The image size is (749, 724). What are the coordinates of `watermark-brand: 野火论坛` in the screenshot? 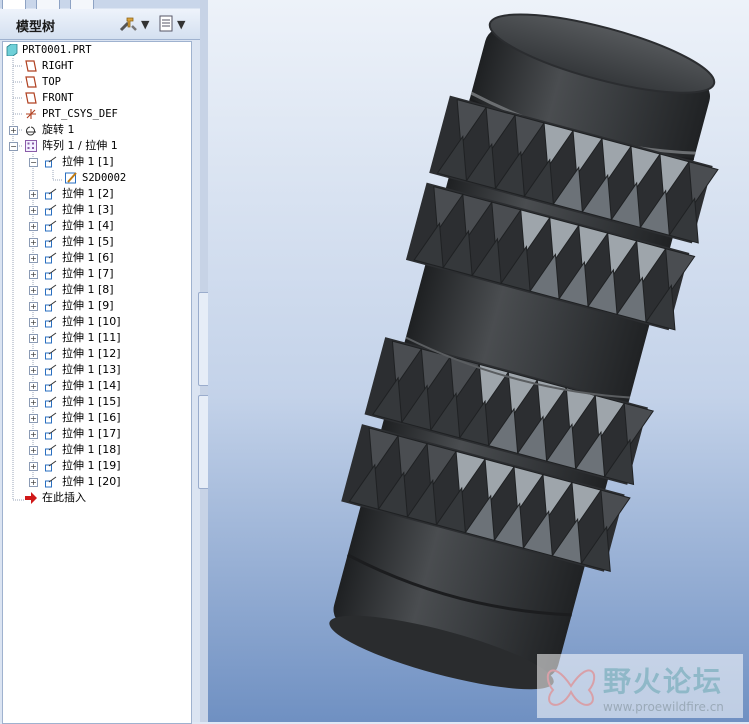 It's located at (663, 681).